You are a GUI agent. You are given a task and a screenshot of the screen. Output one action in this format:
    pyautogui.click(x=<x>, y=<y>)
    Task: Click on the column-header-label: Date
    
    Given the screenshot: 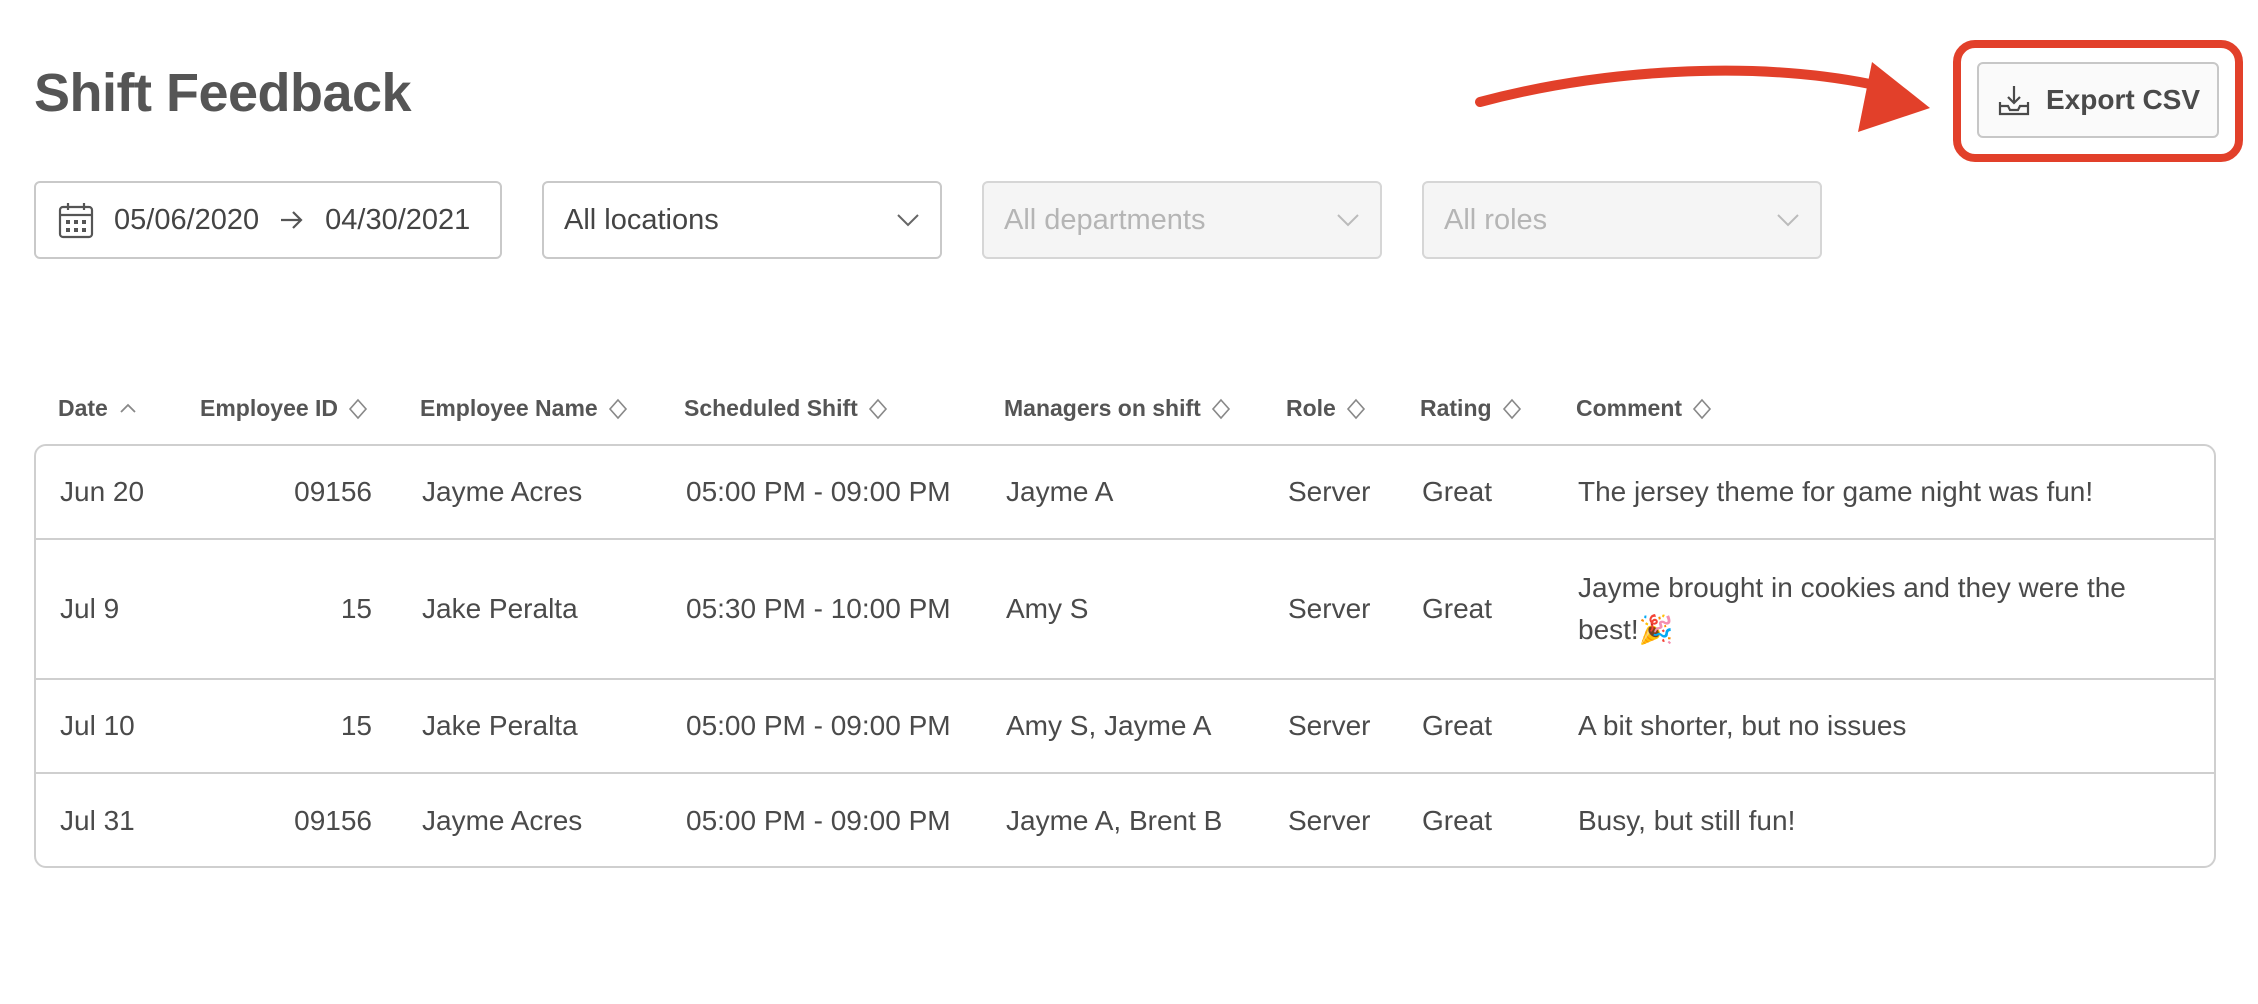 What is the action you would take?
    pyautogui.click(x=83, y=408)
    